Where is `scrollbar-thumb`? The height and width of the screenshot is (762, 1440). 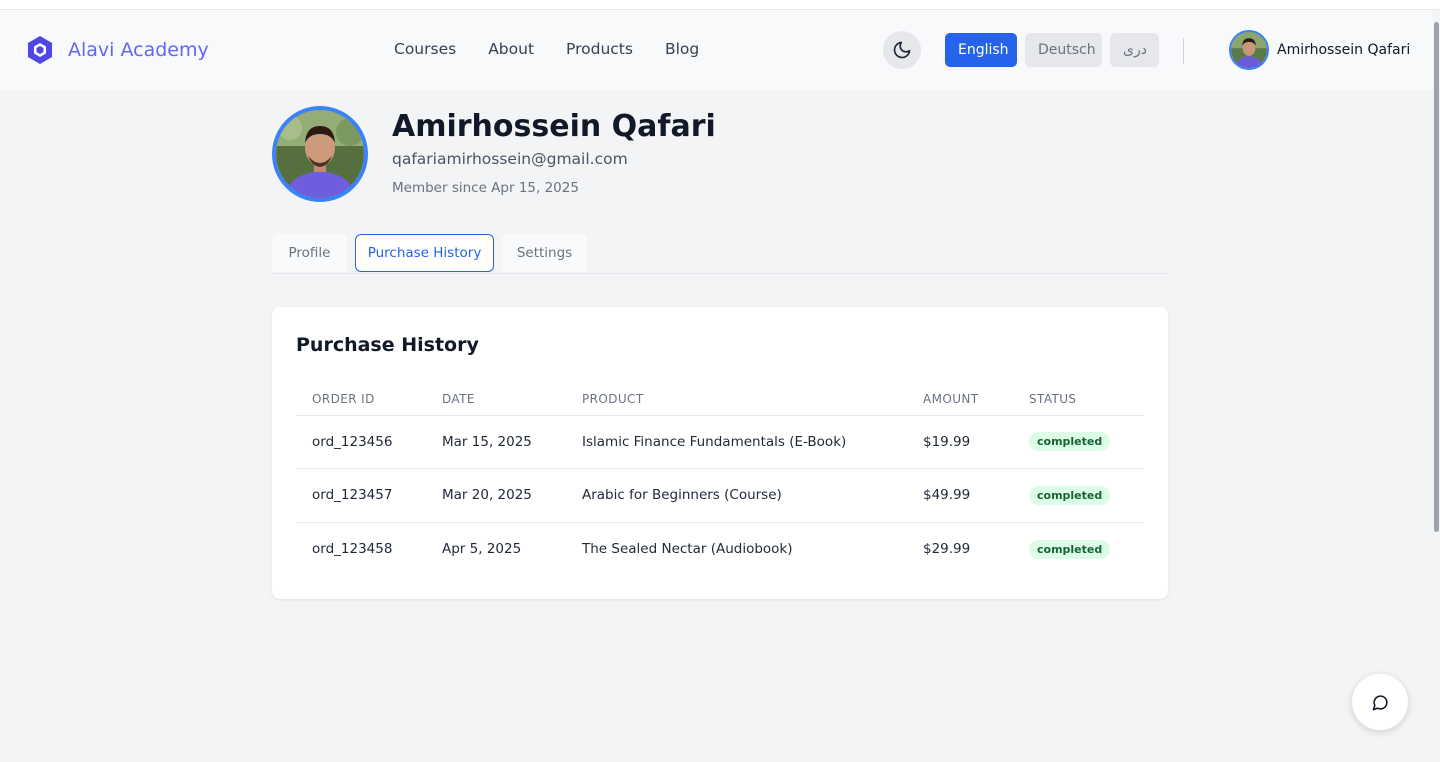 scrollbar-thumb is located at coordinates (1436, 277).